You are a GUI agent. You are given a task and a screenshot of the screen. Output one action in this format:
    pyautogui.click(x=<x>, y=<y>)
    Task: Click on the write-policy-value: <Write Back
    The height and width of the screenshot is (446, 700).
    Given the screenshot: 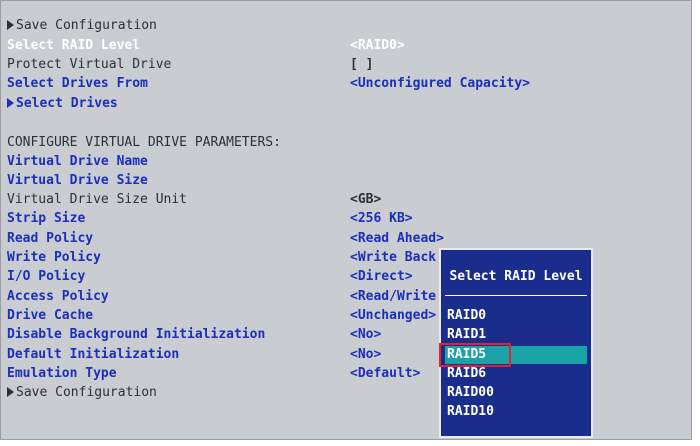 What is the action you would take?
    pyautogui.click(x=393, y=258)
    